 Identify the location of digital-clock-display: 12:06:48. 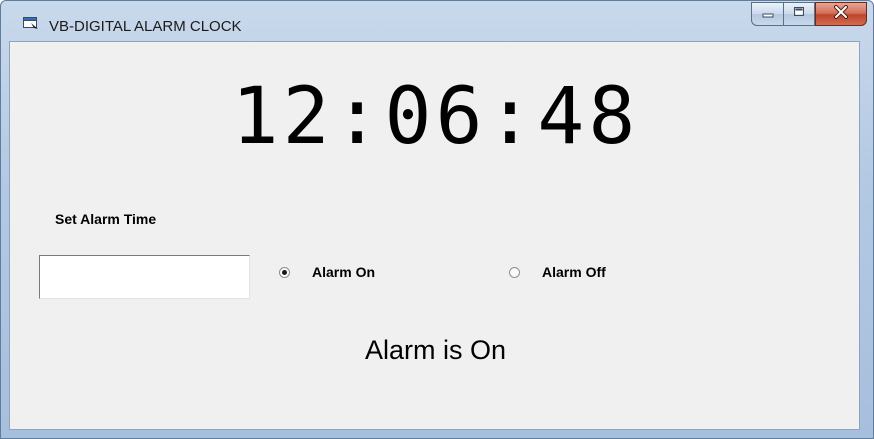
(435, 117).